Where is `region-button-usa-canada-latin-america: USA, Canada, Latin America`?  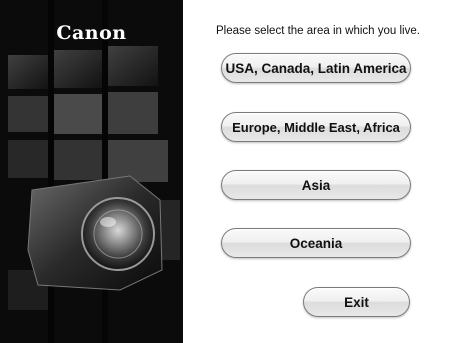 region-button-usa-canada-latin-america: USA, Canada, Latin America is located at coordinates (316, 68).